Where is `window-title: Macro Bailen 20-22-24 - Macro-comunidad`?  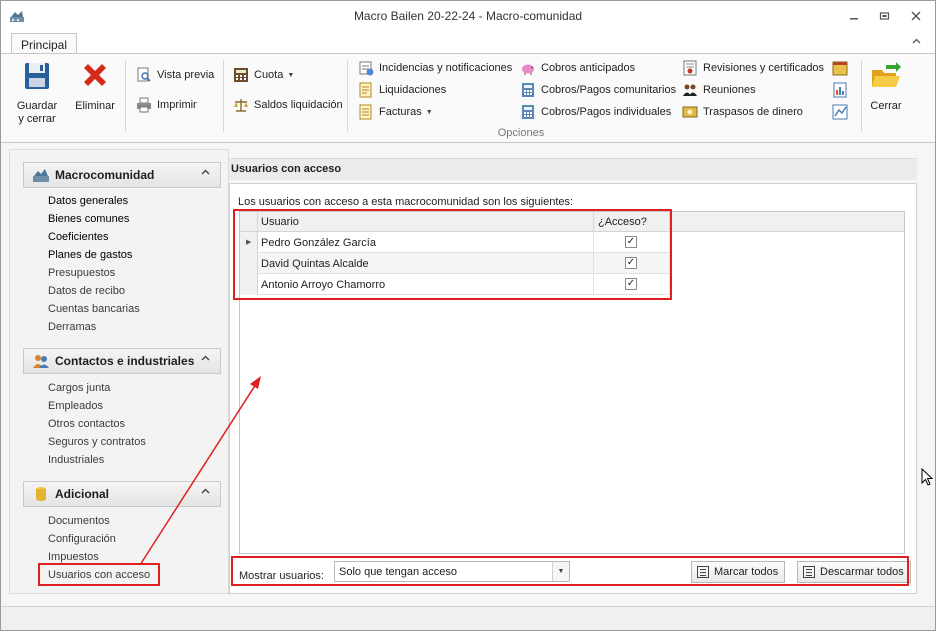 window-title: Macro Bailen 20-22-24 - Macro-comunidad is located at coordinates (468, 16).